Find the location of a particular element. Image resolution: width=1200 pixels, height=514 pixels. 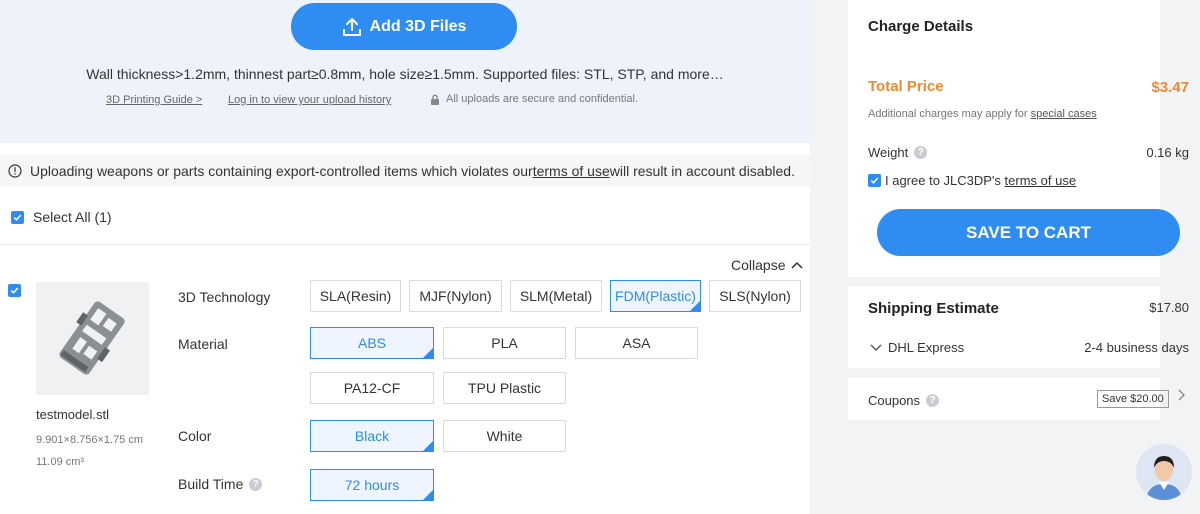

charge-details-title: Charge Details is located at coordinates (921, 26).